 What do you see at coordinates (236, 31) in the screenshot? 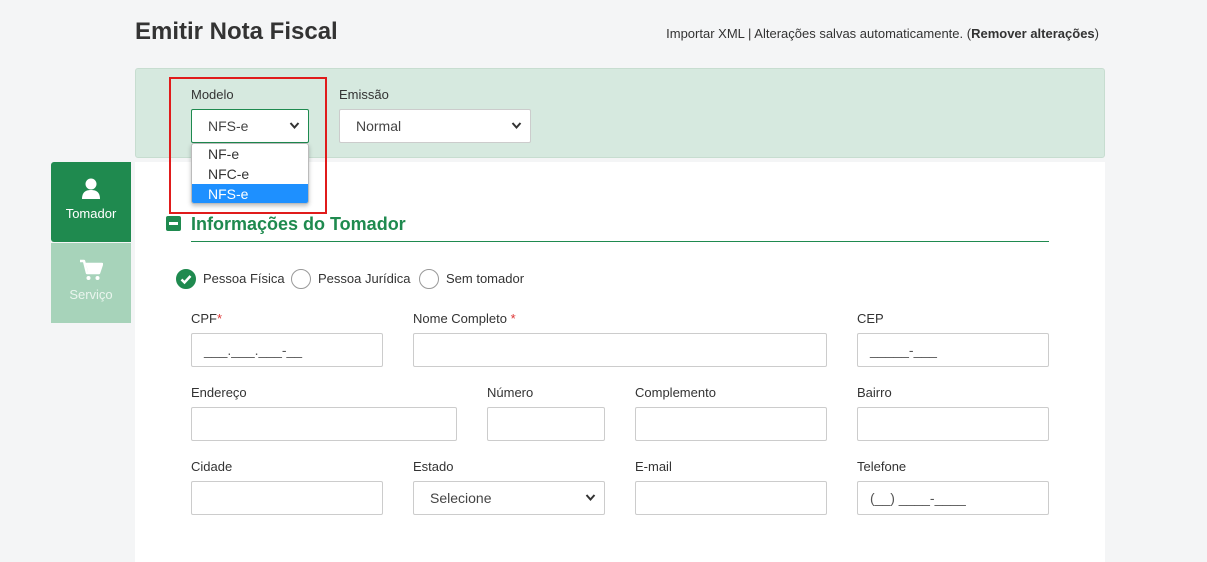
I see `page-title: Emitir Nota Fiscal` at bounding box center [236, 31].